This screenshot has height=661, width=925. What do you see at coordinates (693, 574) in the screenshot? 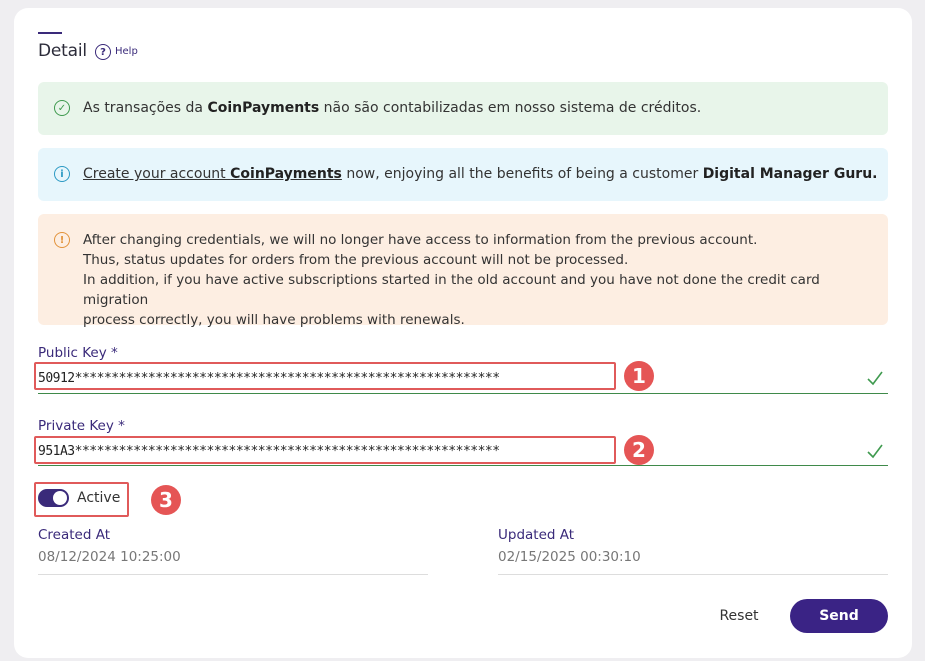
I see `updated-at-underline` at bounding box center [693, 574].